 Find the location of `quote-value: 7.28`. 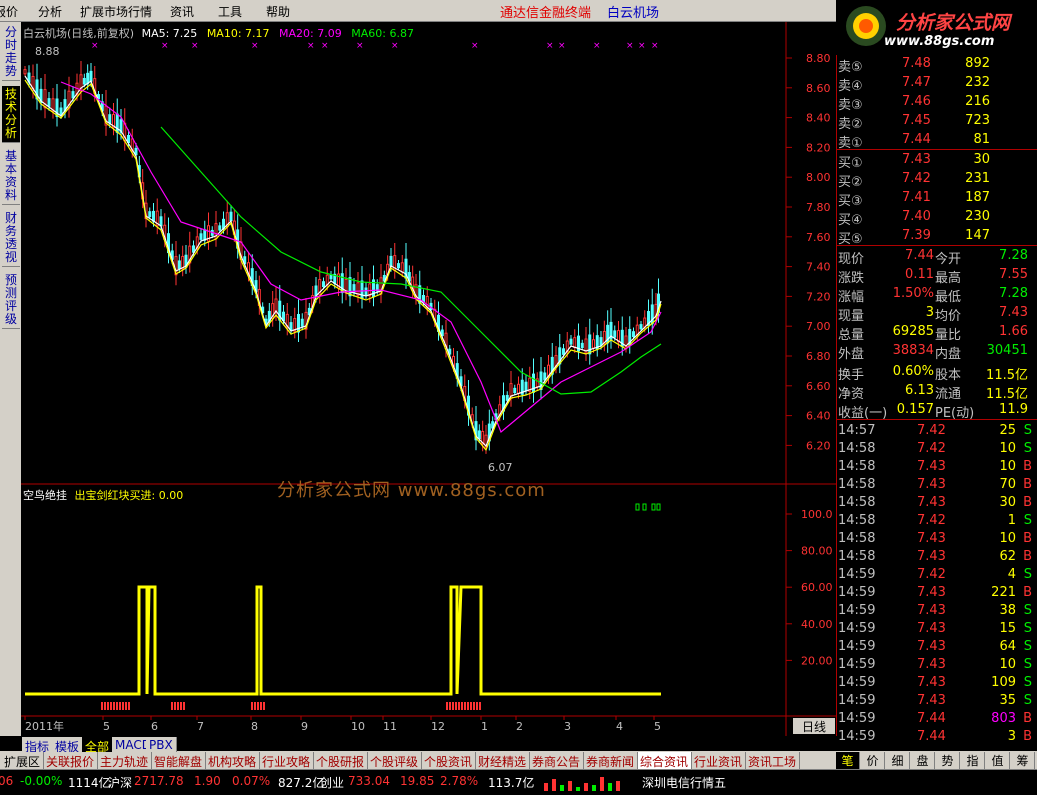

quote-value: 7.28 is located at coordinates (1013, 255).